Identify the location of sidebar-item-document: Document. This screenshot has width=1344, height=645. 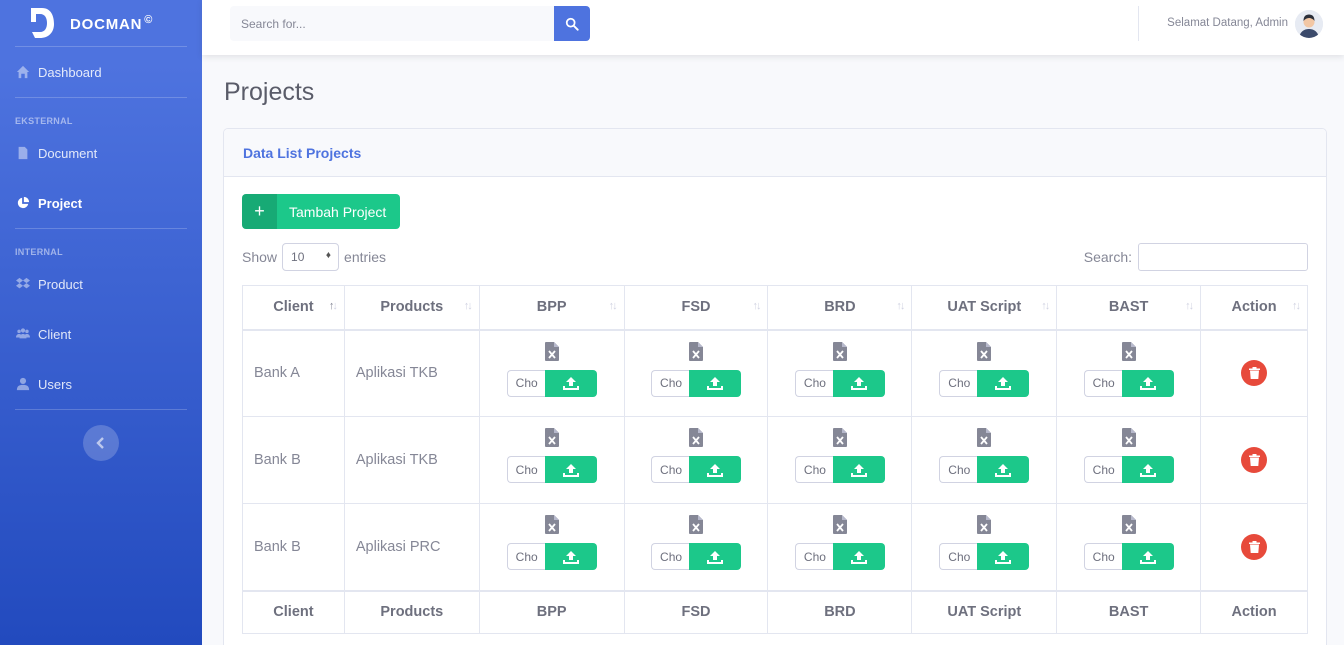
(101, 153).